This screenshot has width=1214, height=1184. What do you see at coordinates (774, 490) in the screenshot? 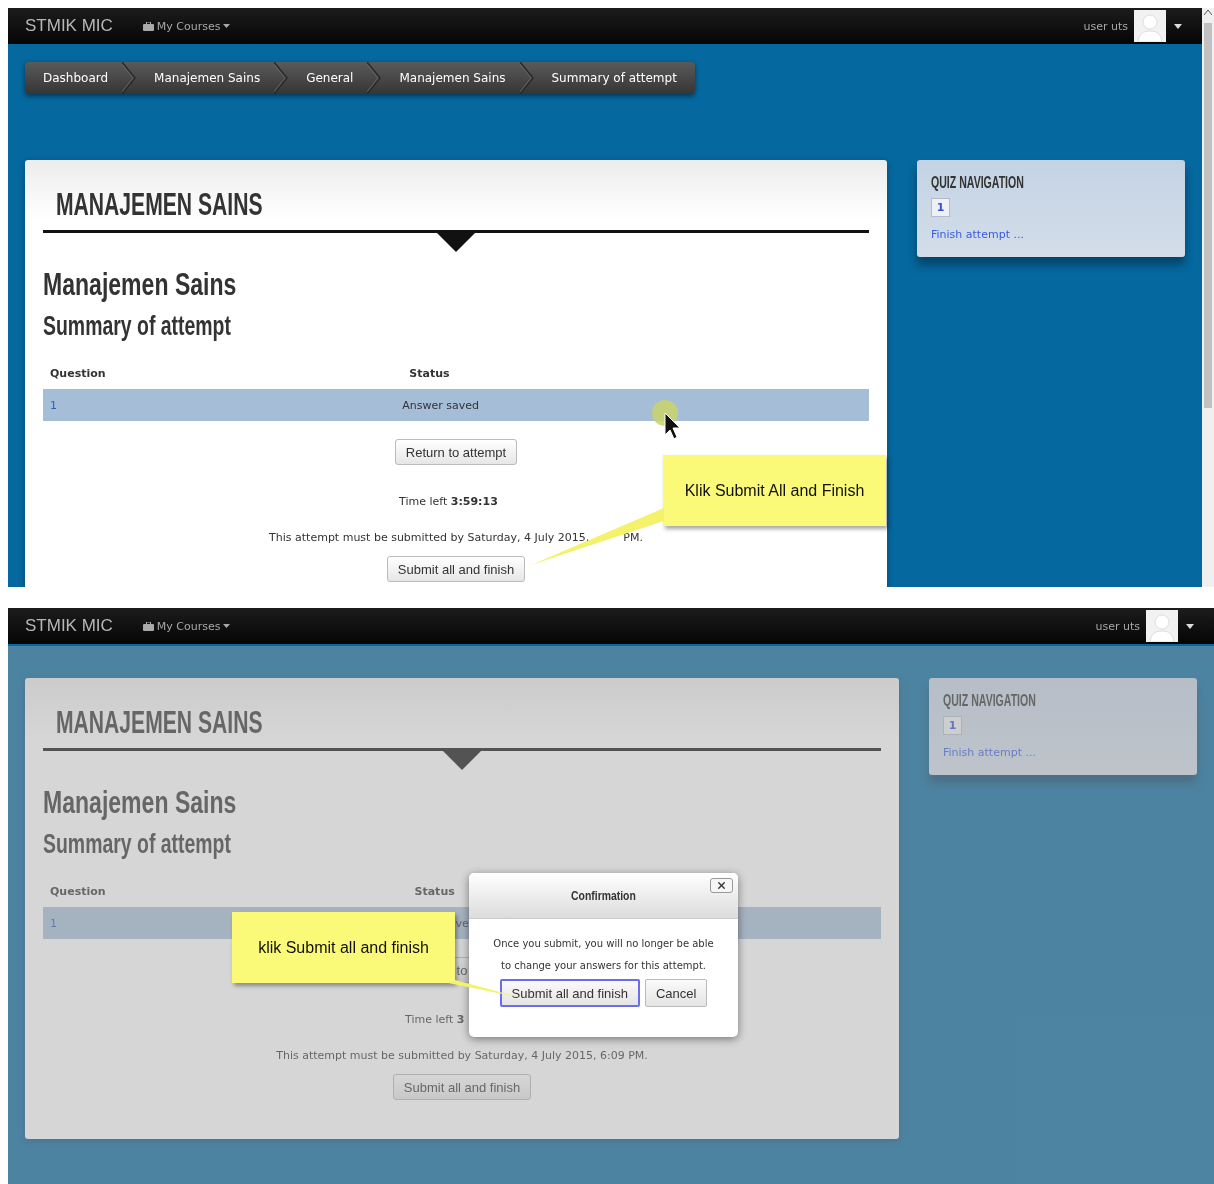
I see `callout-note: Klik Submit All and Finish` at bounding box center [774, 490].